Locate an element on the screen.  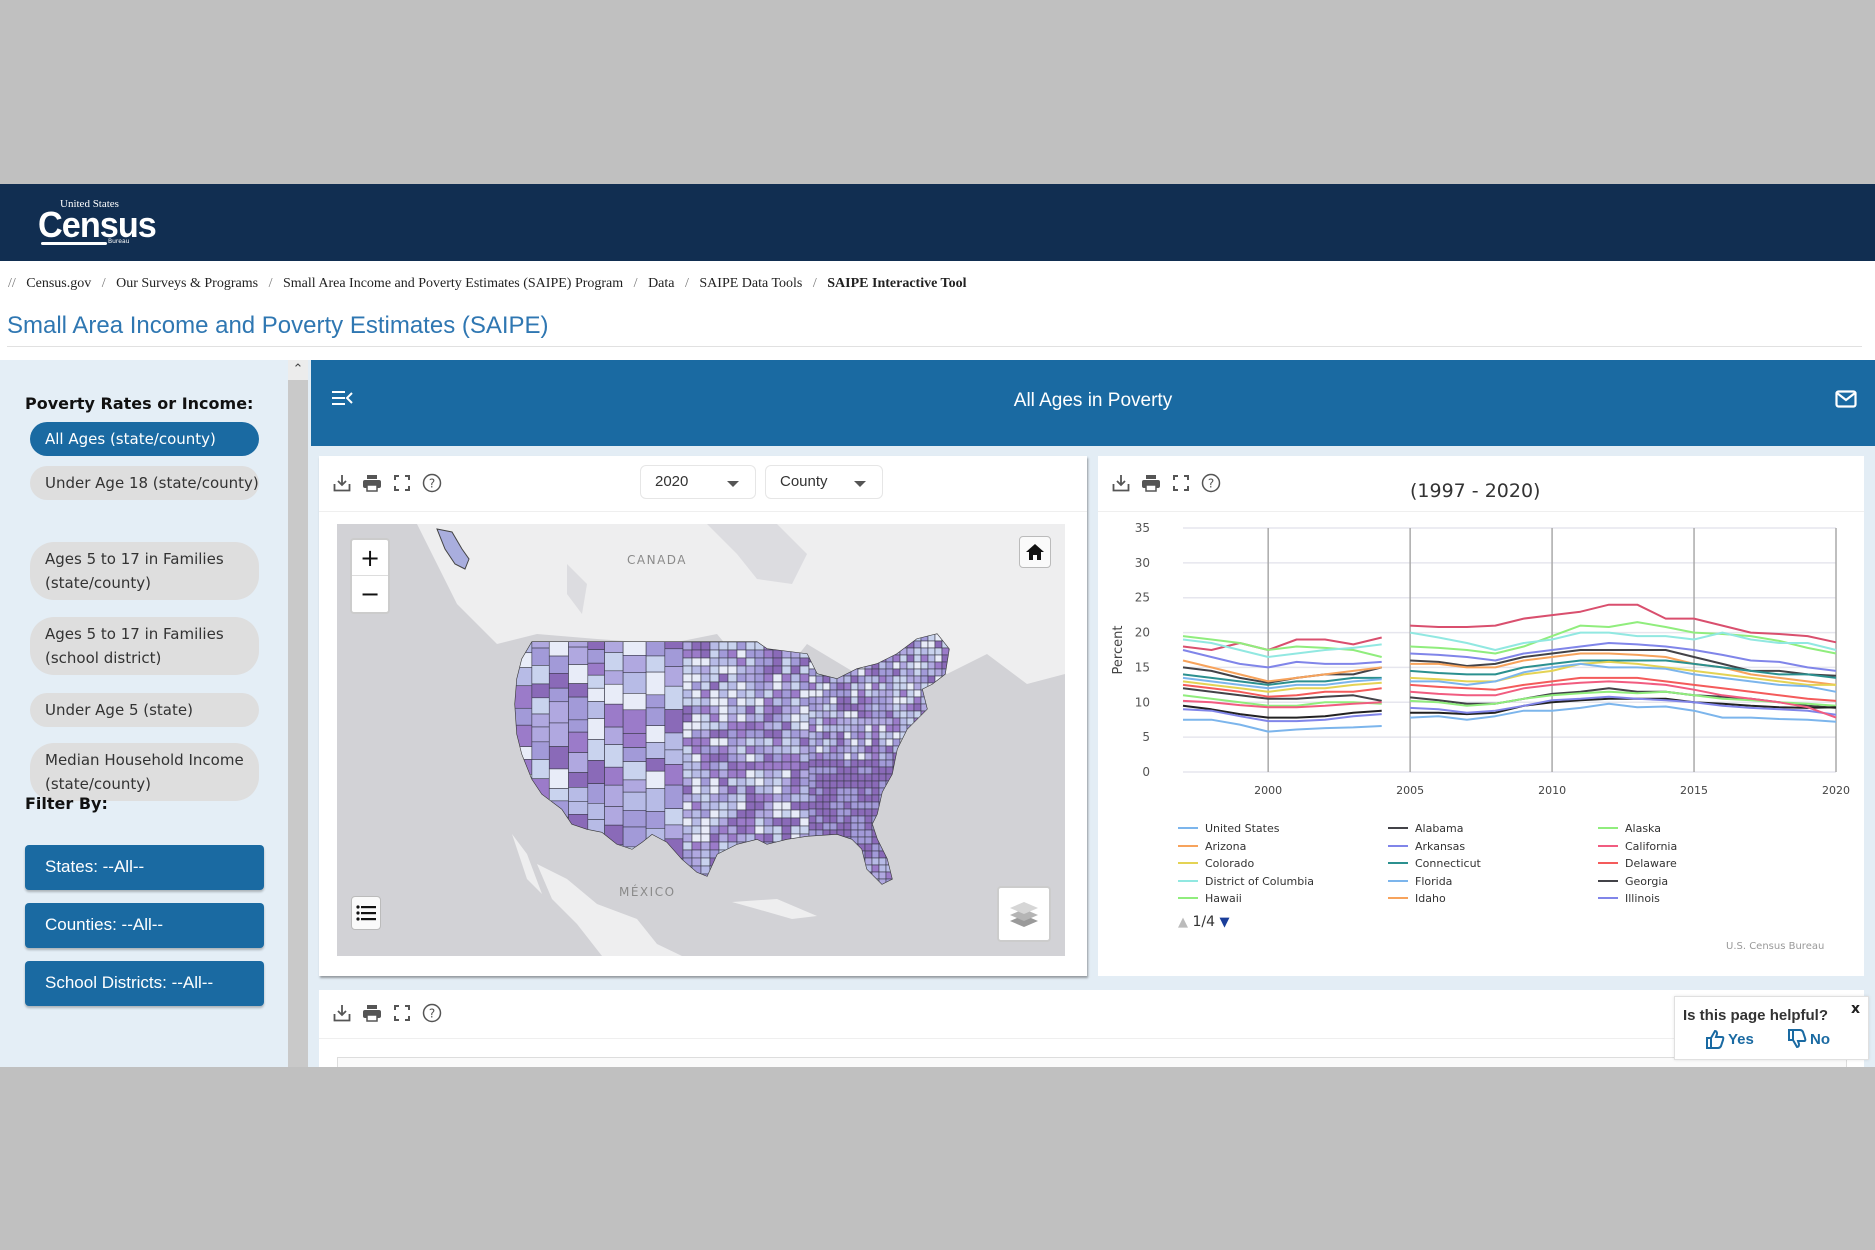
help-icon: ? is located at coordinates (1211, 483).